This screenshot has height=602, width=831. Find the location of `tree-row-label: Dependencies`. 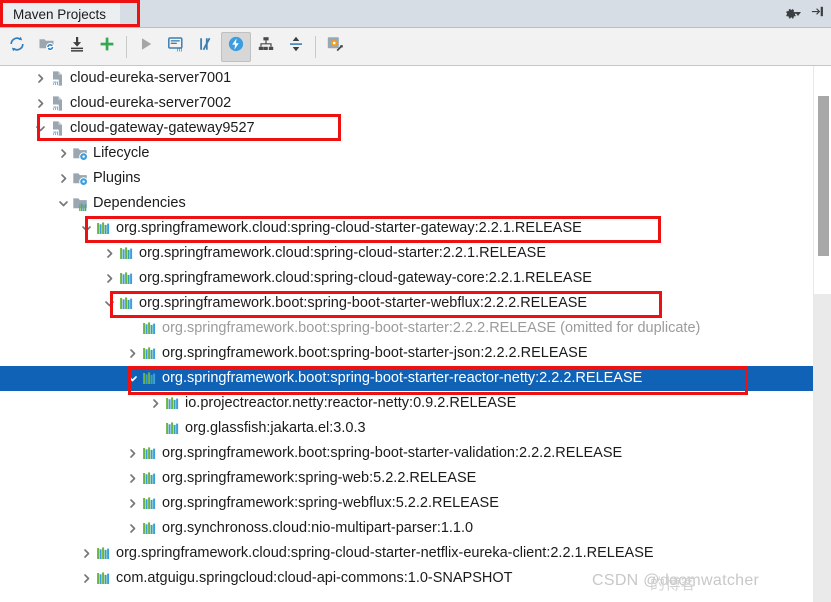

tree-row-label: Dependencies is located at coordinates (139, 203).